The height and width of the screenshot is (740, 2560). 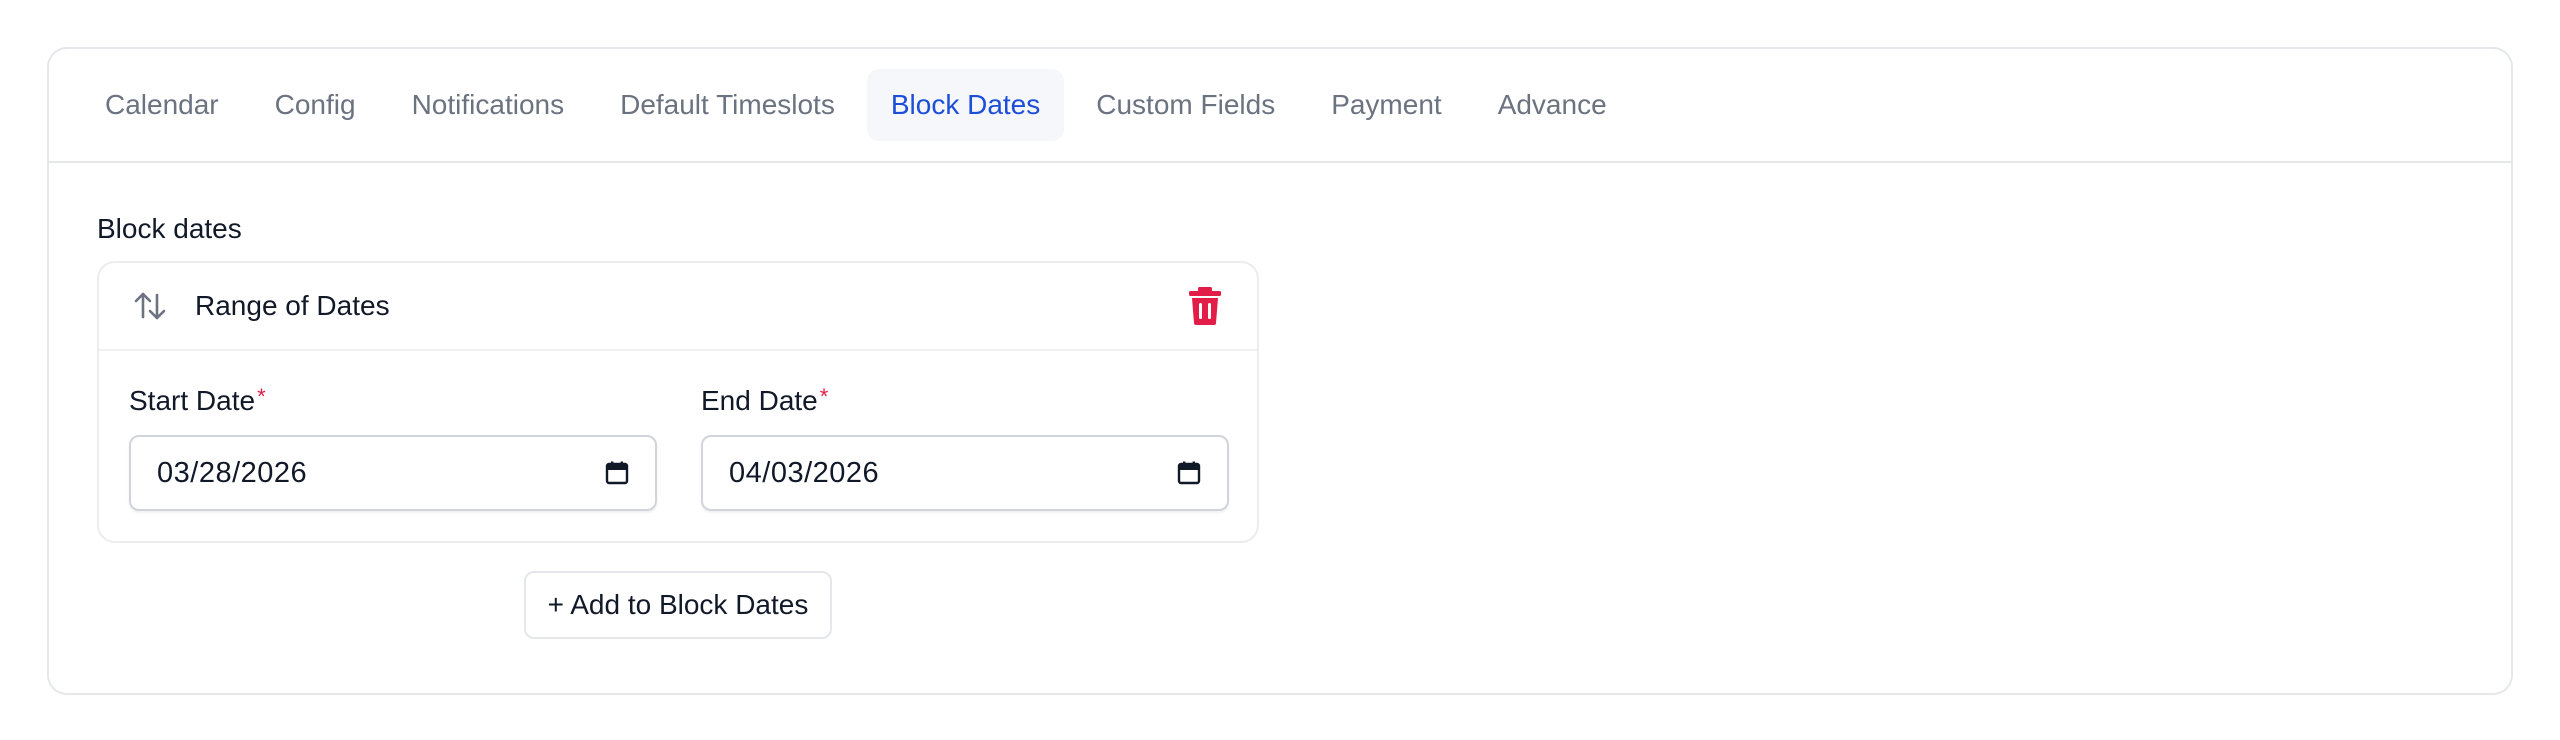 I want to click on tab-advance: Advance, so click(x=1552, y=105).